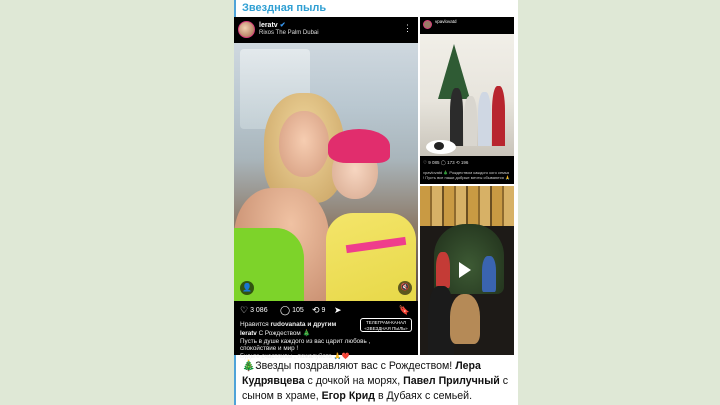  I want to click on repost-icon: ⟲, so click(316, 310).